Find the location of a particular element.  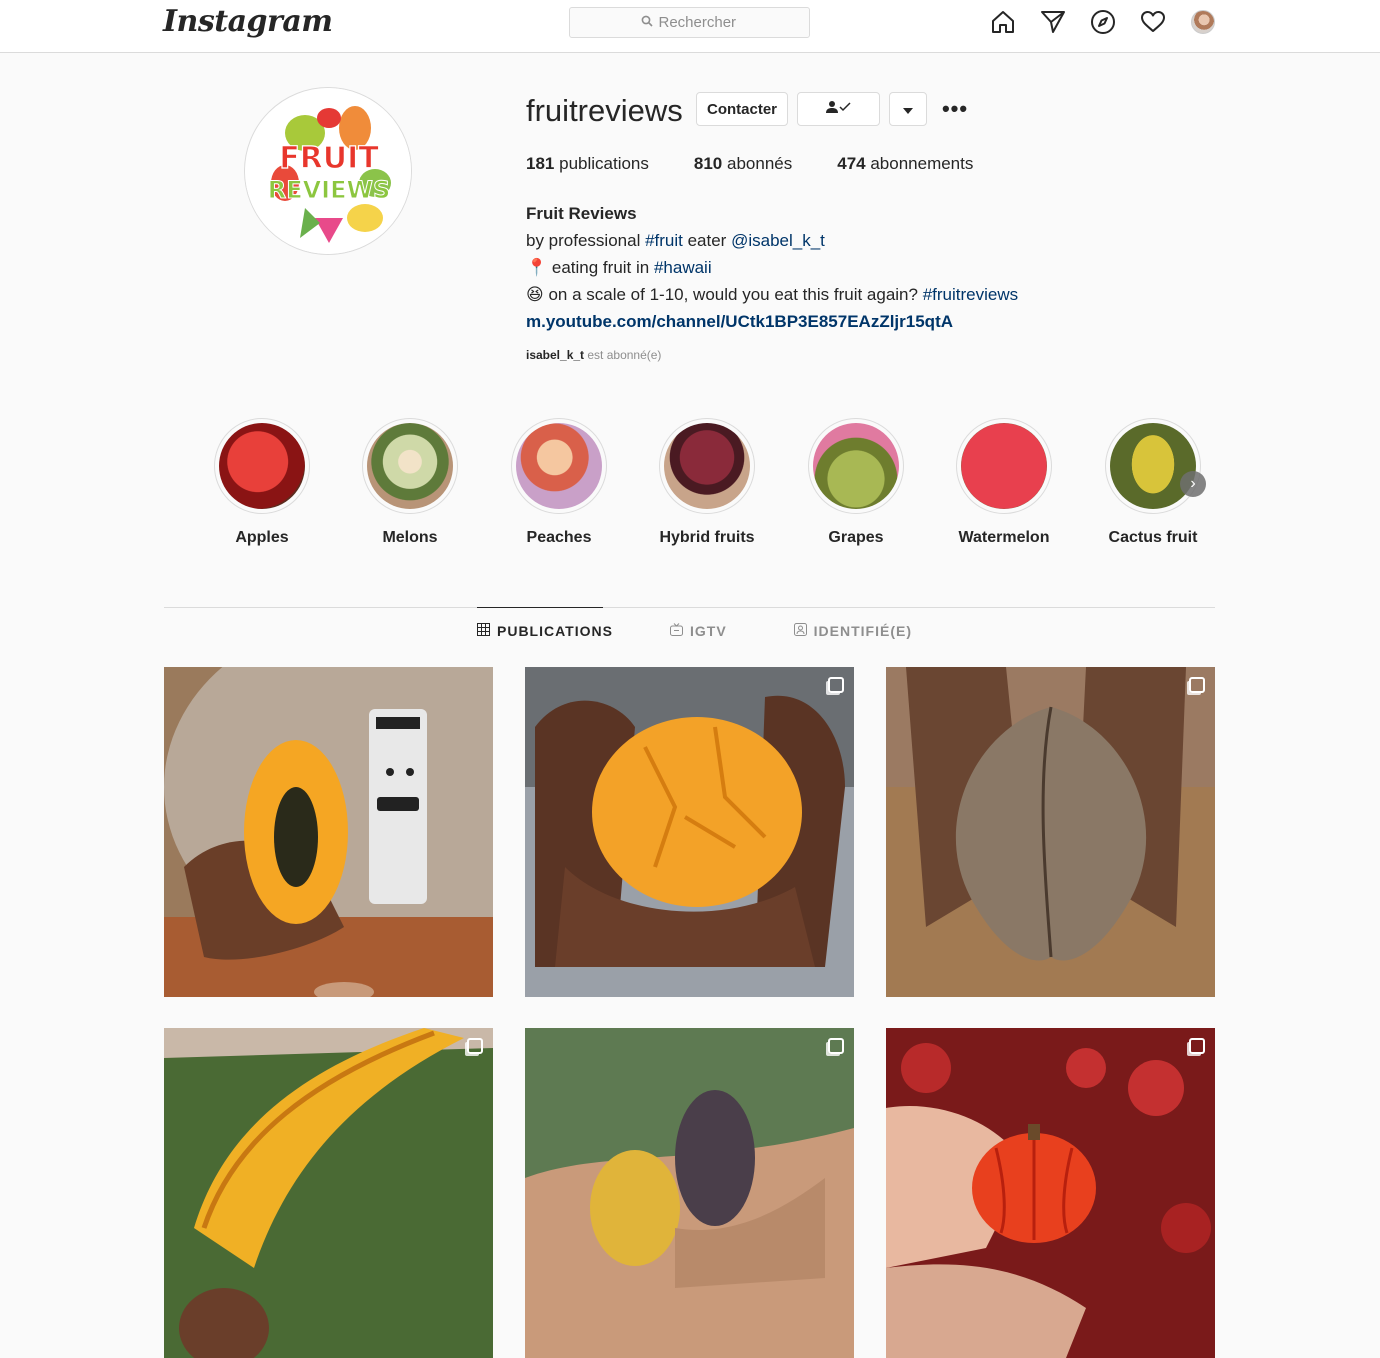

search-icon is located at coordinates (647, 22).